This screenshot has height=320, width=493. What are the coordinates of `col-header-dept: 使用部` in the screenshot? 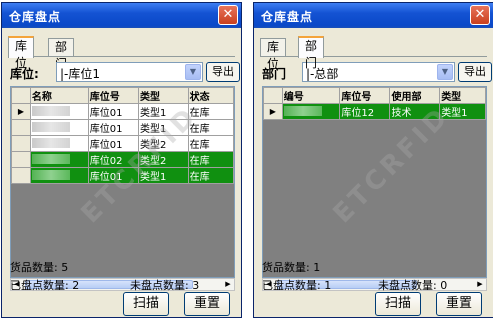 It's located at (415, 95).